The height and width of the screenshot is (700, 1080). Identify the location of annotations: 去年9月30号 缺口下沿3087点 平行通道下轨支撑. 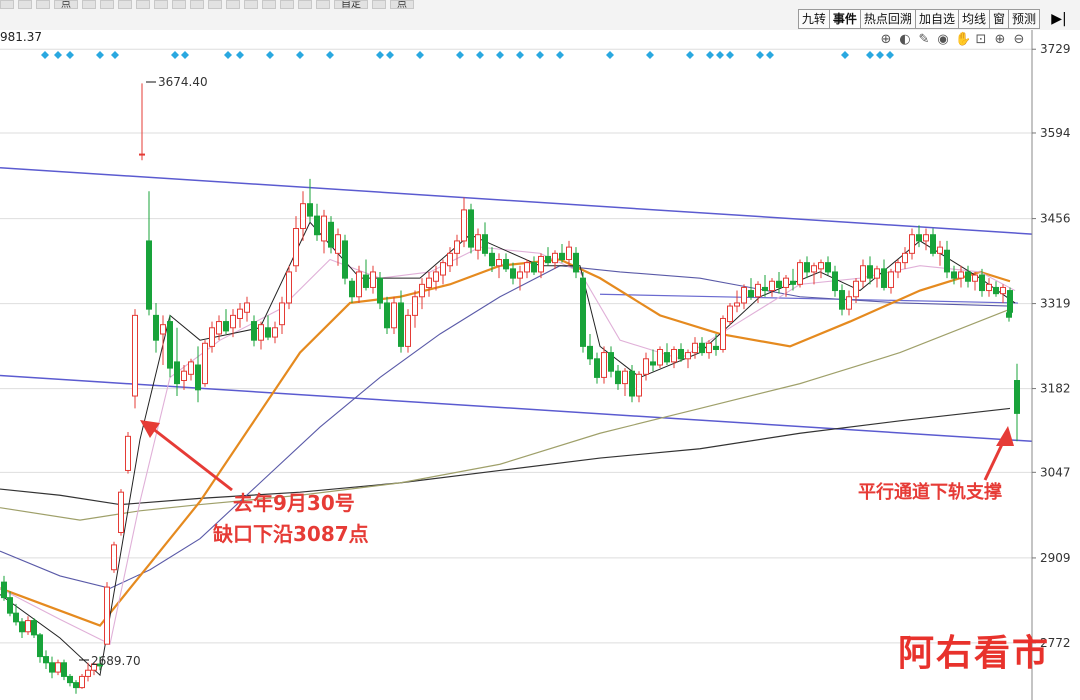
(577, 483).